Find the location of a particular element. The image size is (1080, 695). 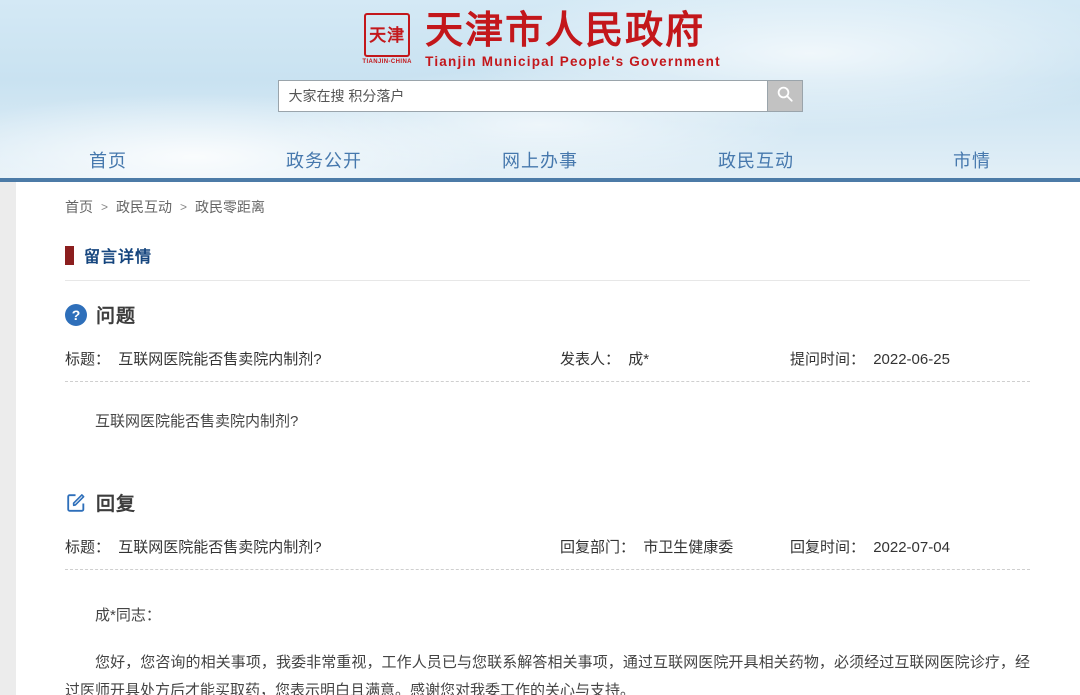

question-title-value: 互联网医院能否售卖院内制剂? is located at coordinates (220, 359).